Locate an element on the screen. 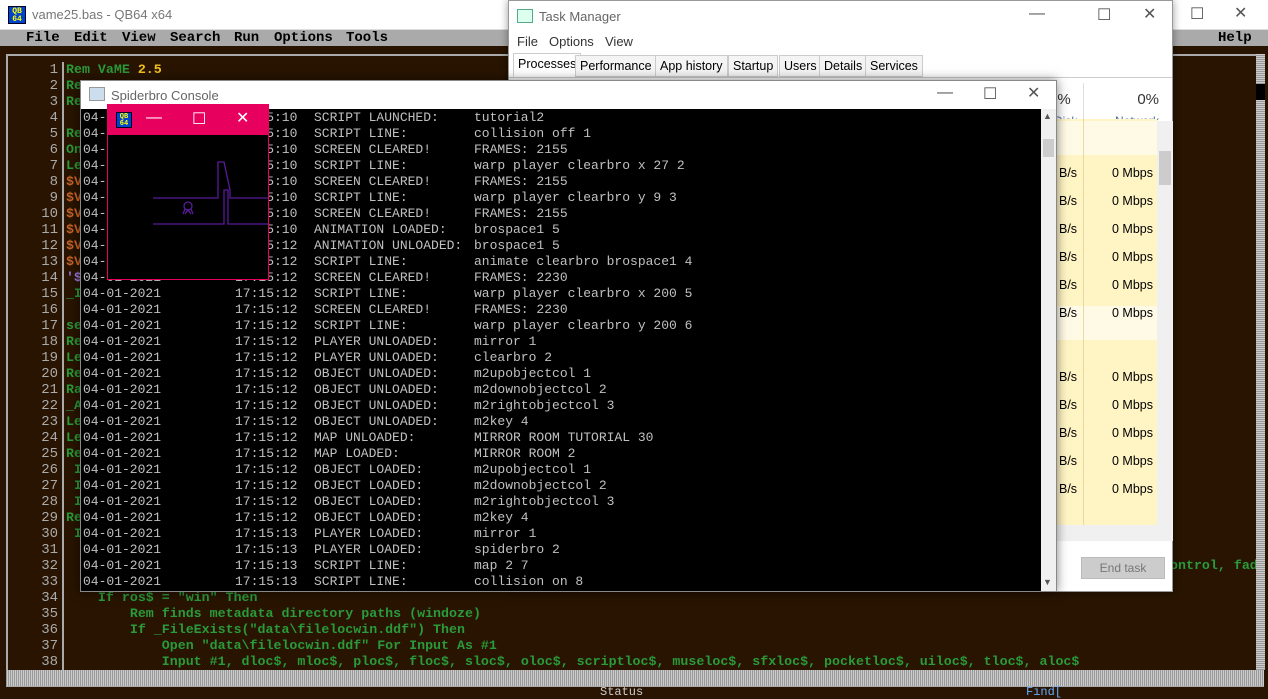 Image resolution: width=1268 pixels, height=699 pixels. log-detail: FRAMES: 2155 is located at coordinates (521, 149).